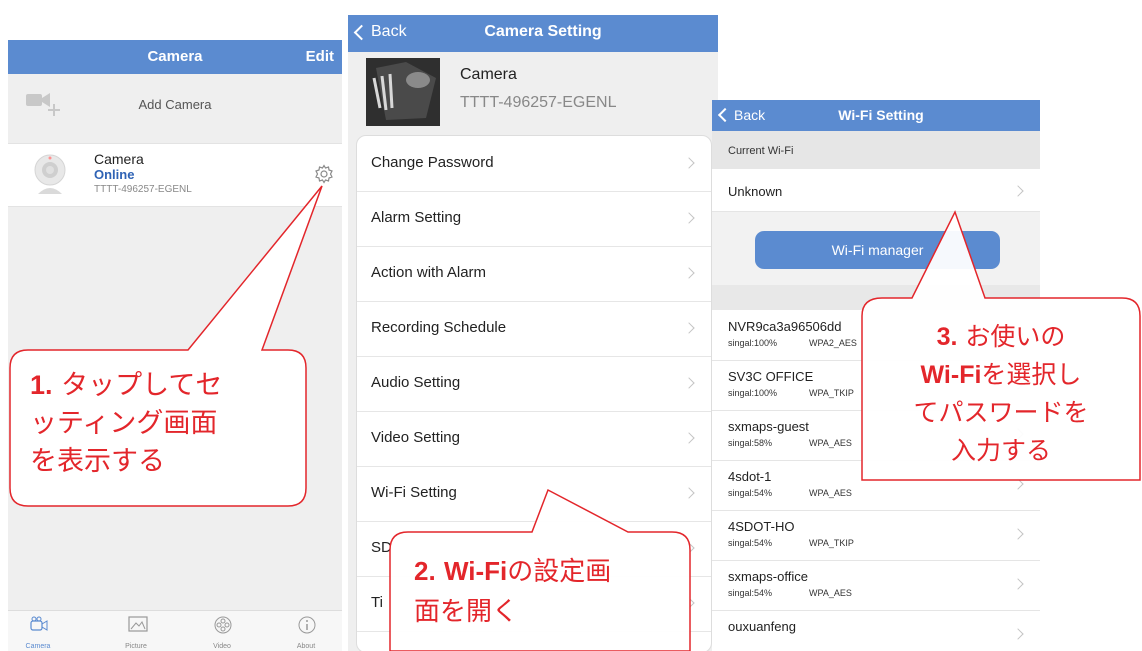  What do you see at coordinates (761, 526) in the screenshot?
I see `network-ssid: 4SDOT-HO` at bounding box center [761, 526].